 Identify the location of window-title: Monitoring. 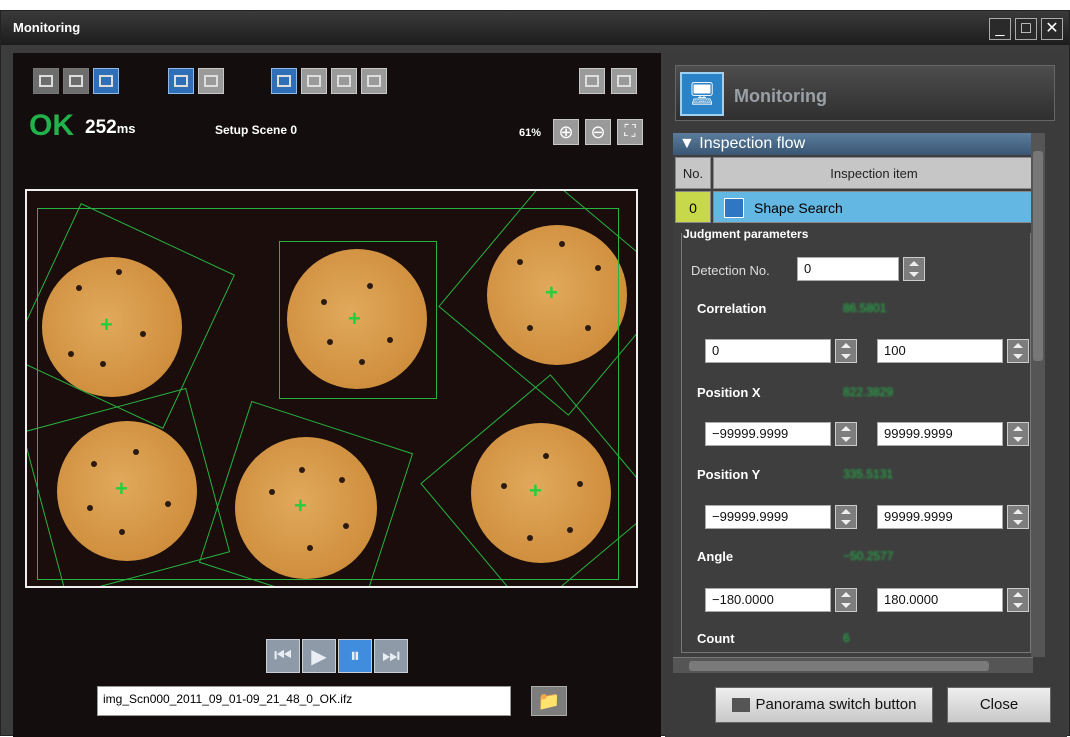
(47, 27).